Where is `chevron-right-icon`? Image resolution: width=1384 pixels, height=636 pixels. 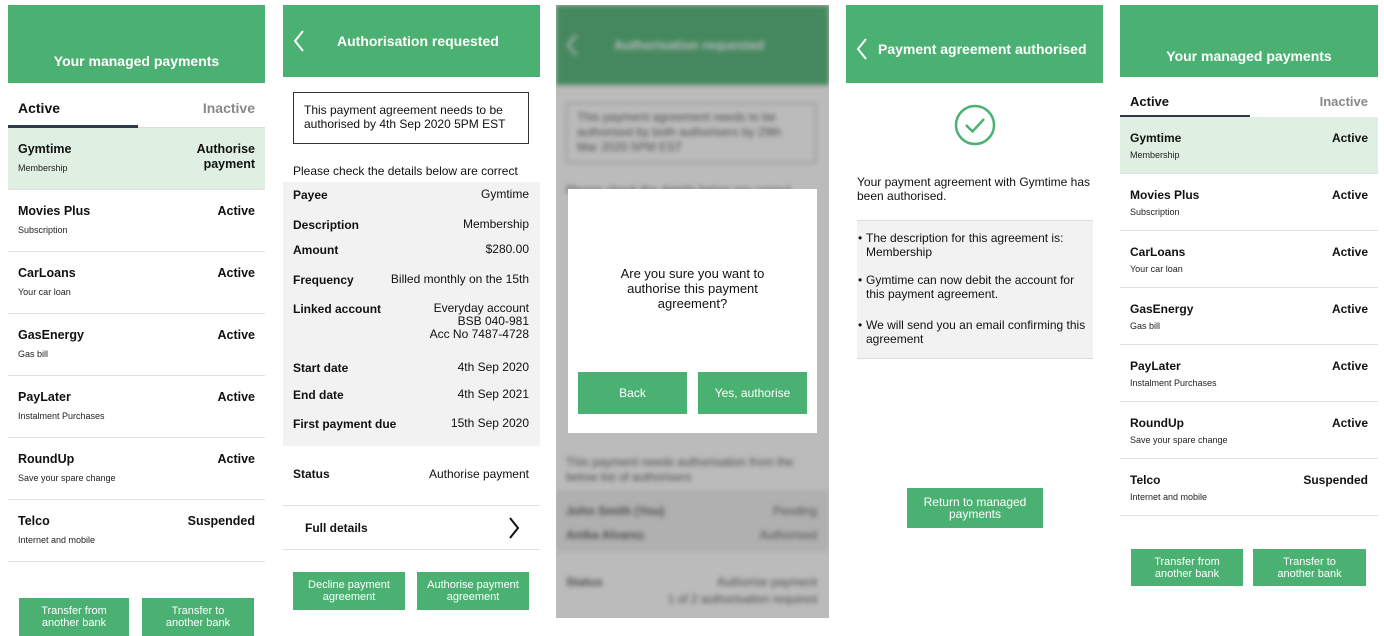 chevron-right-icon is located at coordinates (514, 528).